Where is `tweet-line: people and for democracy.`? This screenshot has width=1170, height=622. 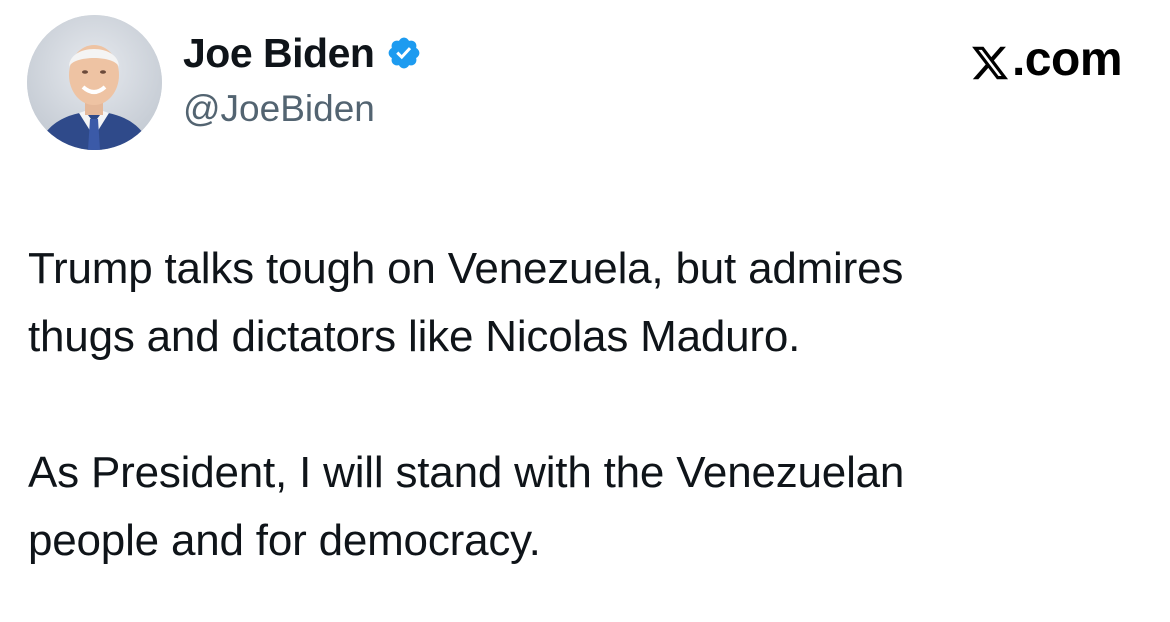 tweet-line: people and for democracy. is located at coordinates (284, 540).